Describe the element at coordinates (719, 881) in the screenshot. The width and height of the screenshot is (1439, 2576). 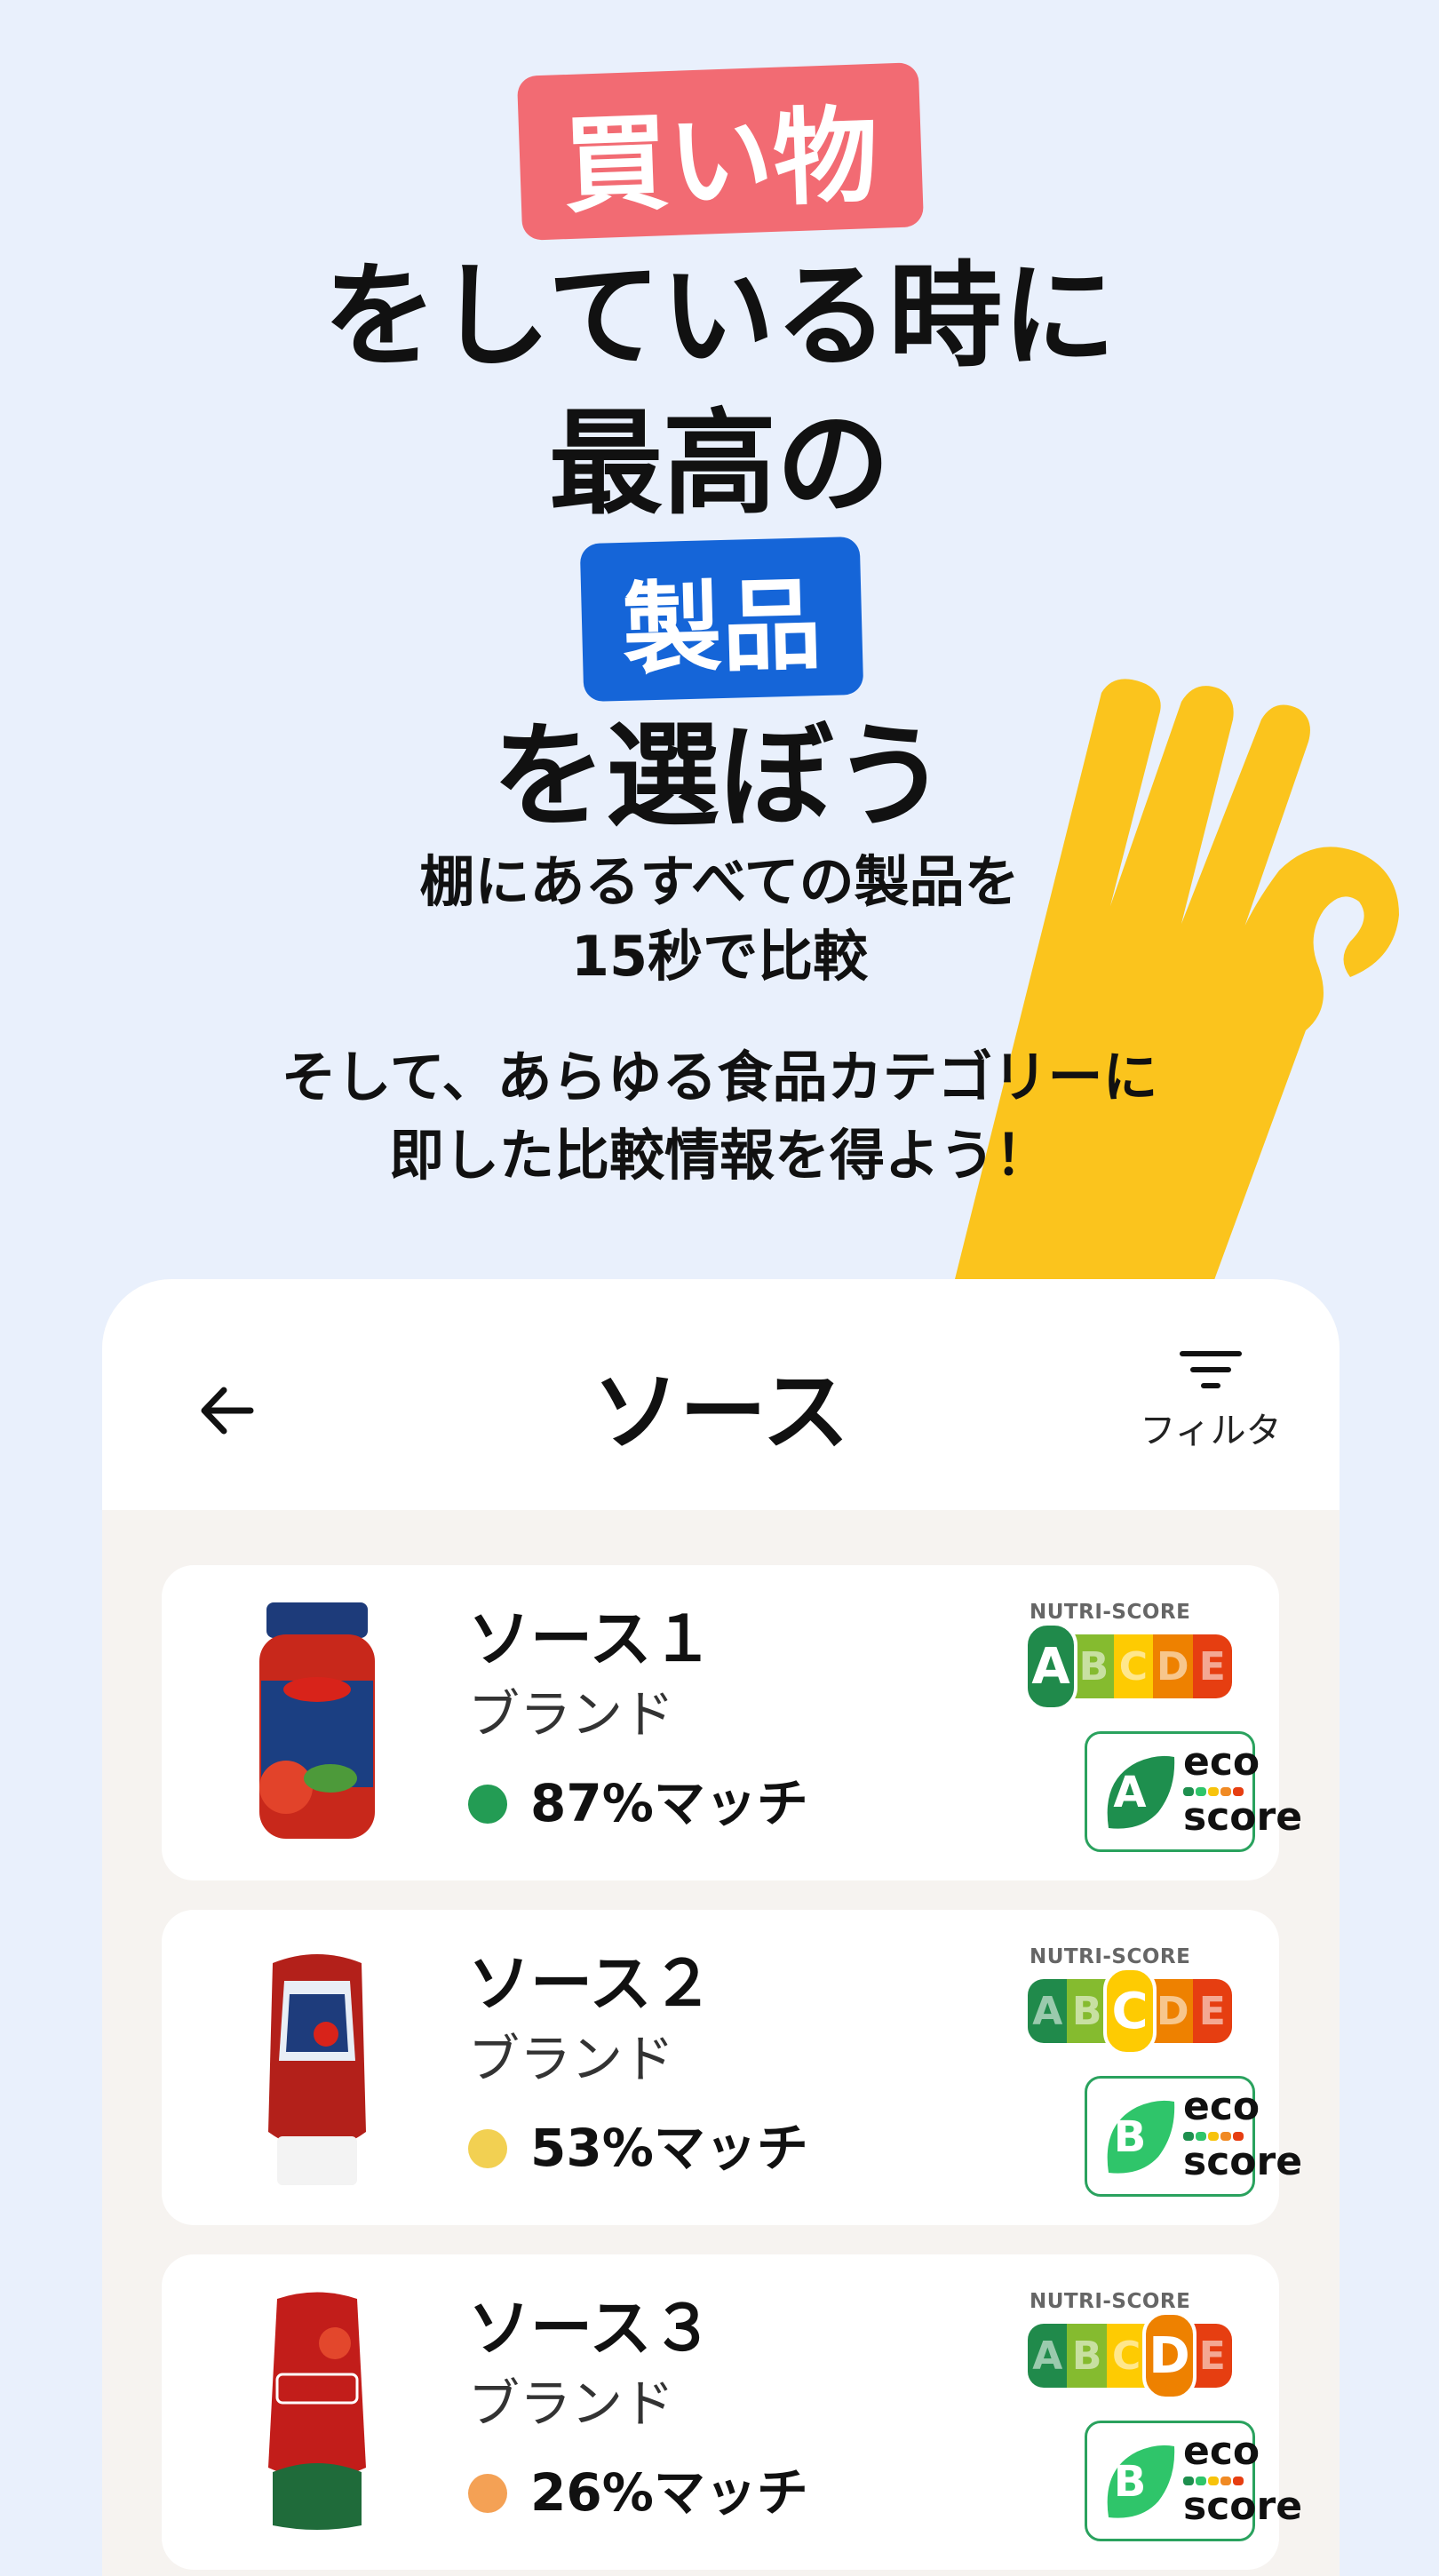
I see `hero-subtitle-1: 棚にあるすべての製品を` at that location.